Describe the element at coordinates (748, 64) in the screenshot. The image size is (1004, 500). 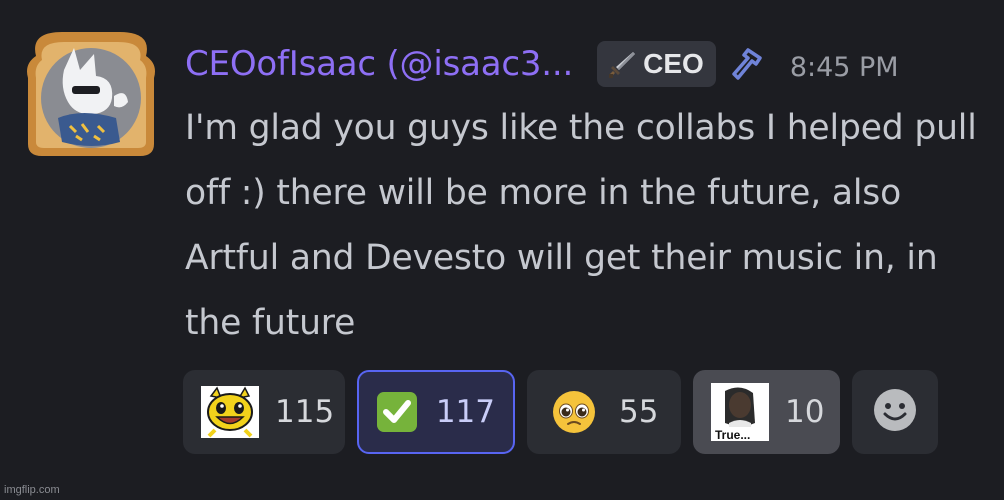
I see `hammer-icon` at that location.